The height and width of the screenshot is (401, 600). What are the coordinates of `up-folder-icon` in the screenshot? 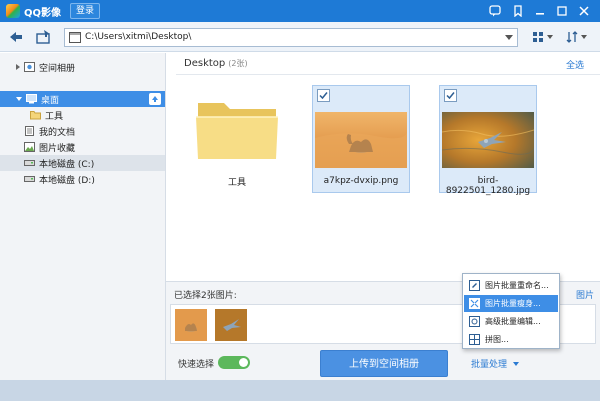 It's located at (44, 37).